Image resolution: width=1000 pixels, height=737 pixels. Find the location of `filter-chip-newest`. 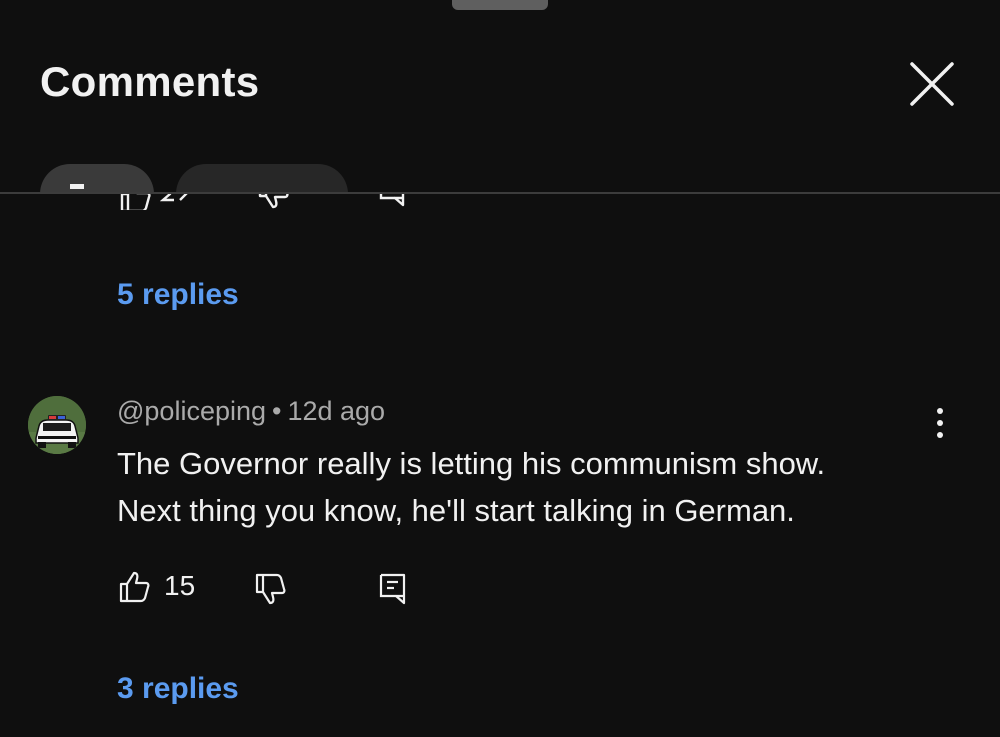

filter-chip-newest is located at coordinates (262, 178).